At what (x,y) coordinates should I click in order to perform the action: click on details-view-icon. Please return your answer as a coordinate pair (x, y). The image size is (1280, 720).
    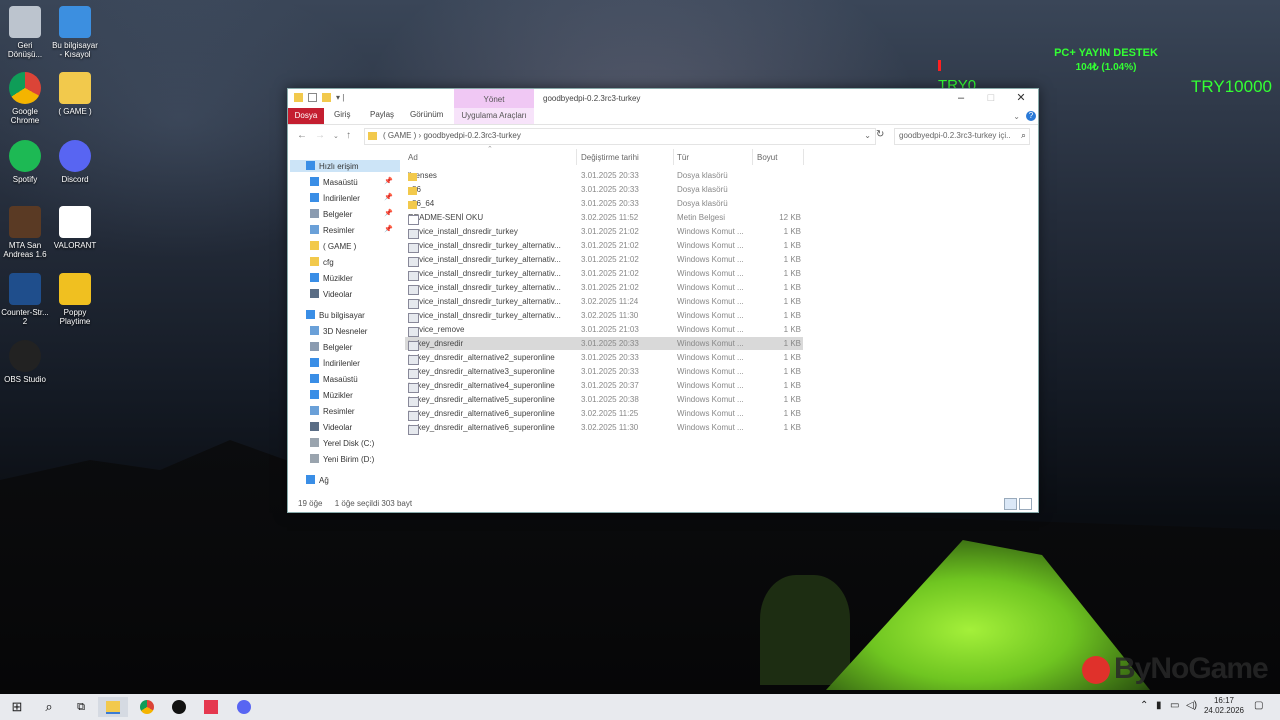
    Looking at the image, I should click on (1010, 504).